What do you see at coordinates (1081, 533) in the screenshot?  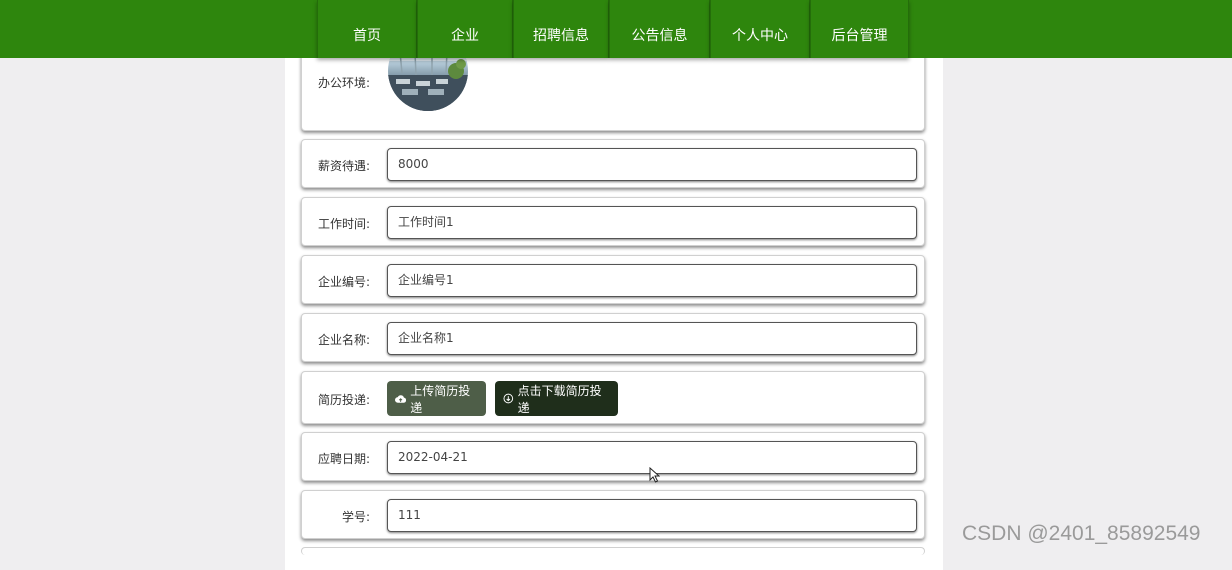 I see `watermark: CSDN @2401_85892549` at bounding box center [1081, 533].